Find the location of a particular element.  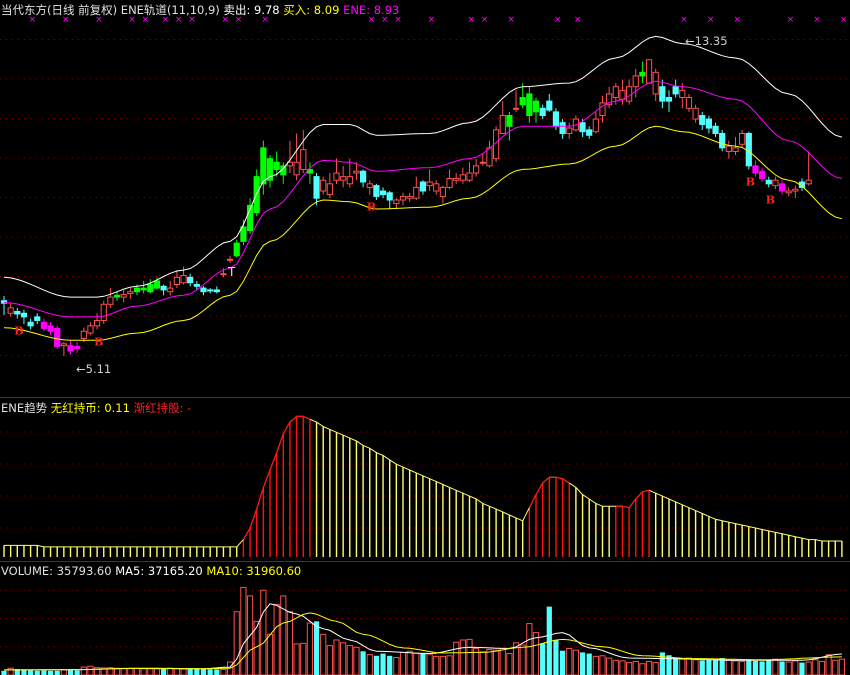

indicator-title: ENE轨道(11,10,9) is located at coordinates (170, 10).